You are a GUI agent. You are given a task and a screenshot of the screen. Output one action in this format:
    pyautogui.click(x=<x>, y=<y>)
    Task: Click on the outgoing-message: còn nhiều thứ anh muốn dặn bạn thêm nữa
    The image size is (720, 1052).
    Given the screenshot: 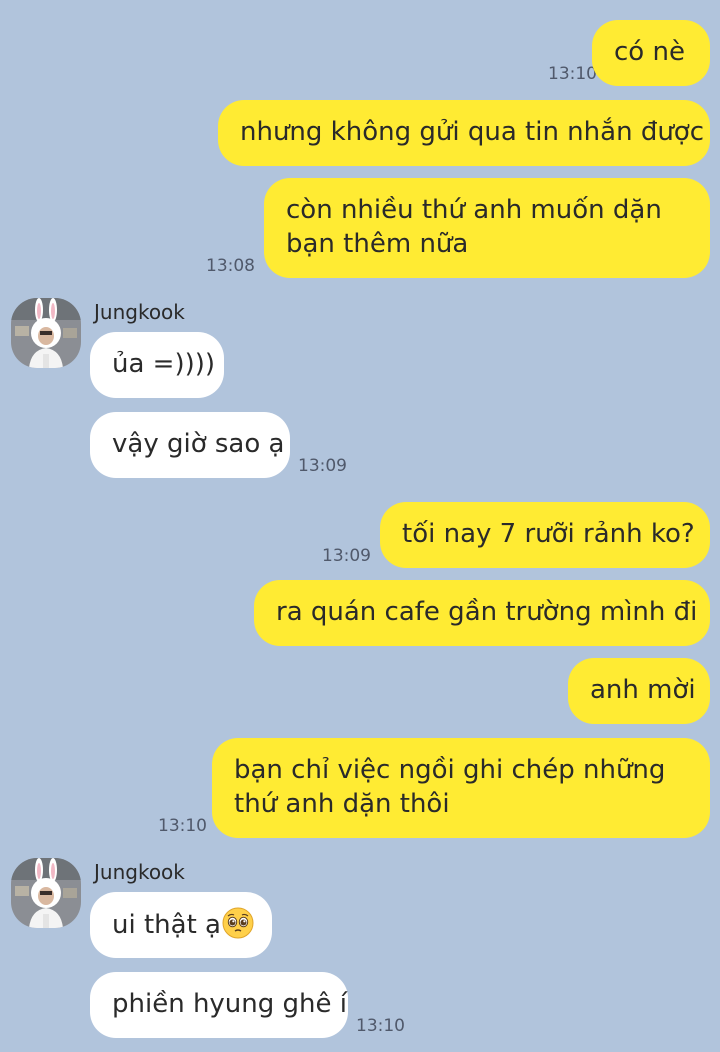 What is the action you would take?
    pyautogui.click(x=487, y=228)
    